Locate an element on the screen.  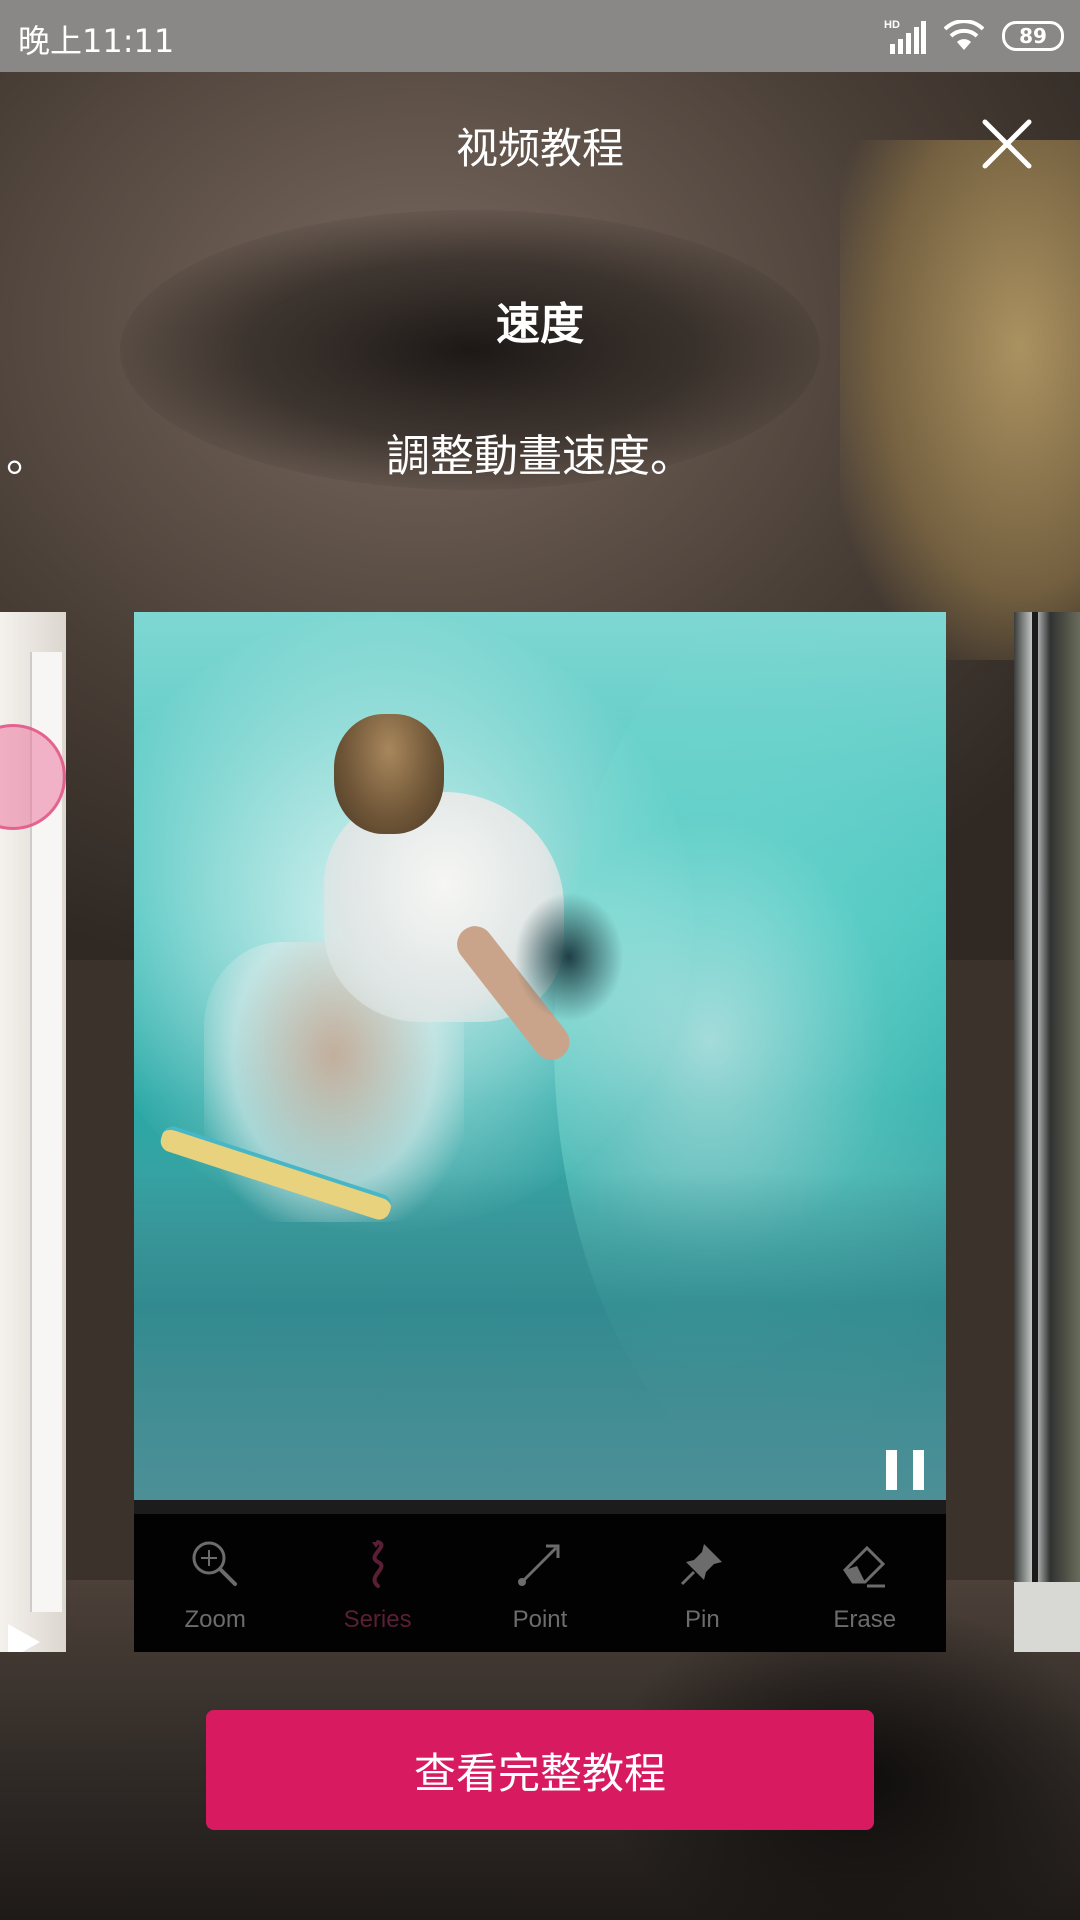
editor-toolbar: Zoom Series Point Pin Erase is located at coordinates (540, 1583).